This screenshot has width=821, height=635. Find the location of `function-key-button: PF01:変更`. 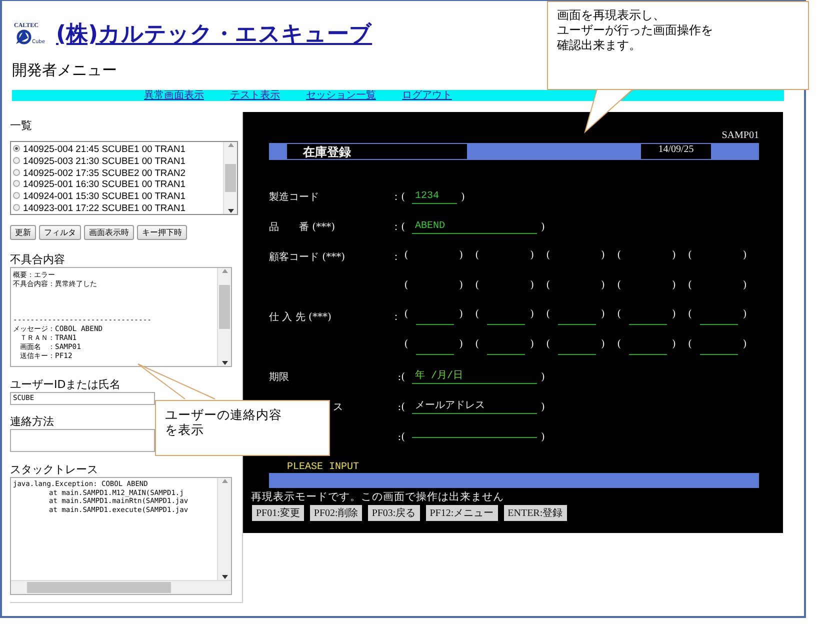

function-key-button: PF01:変更 is located at coordinates (278, 513).